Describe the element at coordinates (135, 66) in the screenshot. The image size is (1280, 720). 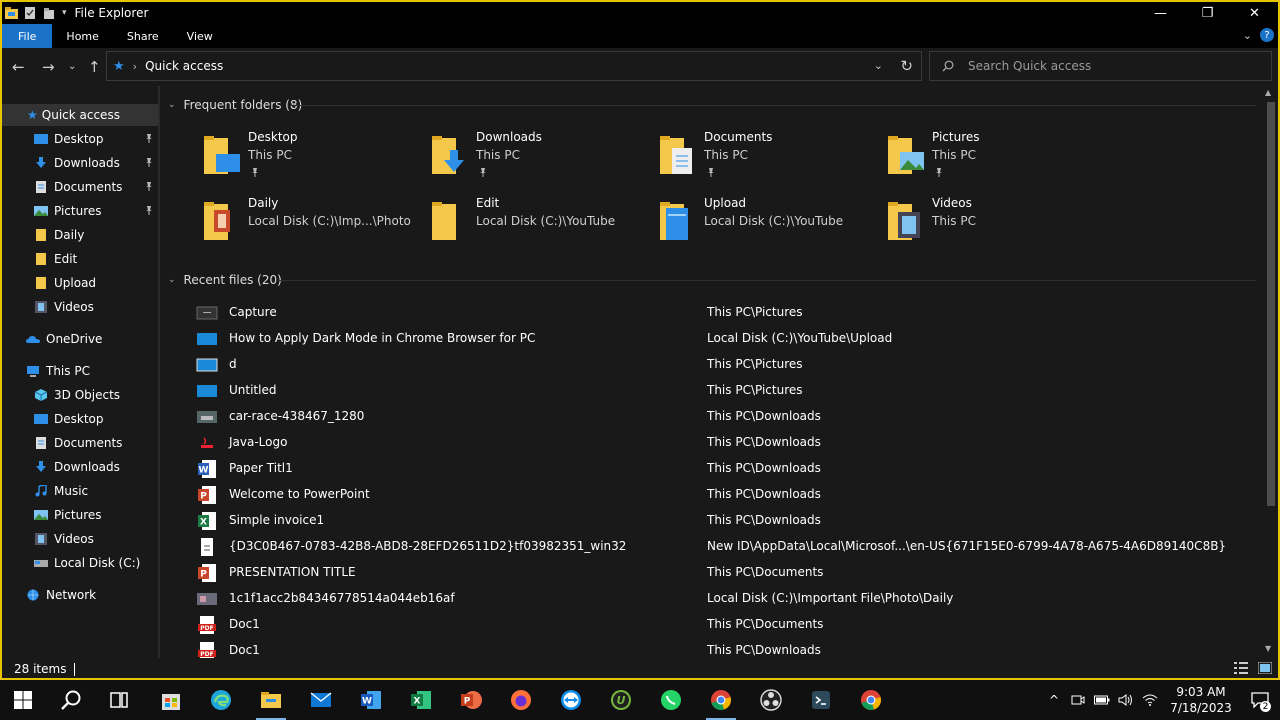
I see `breadcrumb-chevron-icon: ›` at that location.